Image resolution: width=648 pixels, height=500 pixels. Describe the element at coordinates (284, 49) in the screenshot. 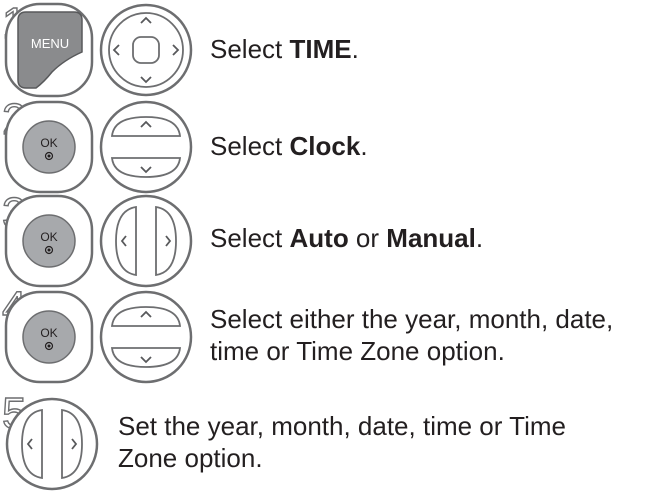

I see `step-1-instruction: Select TIME.` at that location.